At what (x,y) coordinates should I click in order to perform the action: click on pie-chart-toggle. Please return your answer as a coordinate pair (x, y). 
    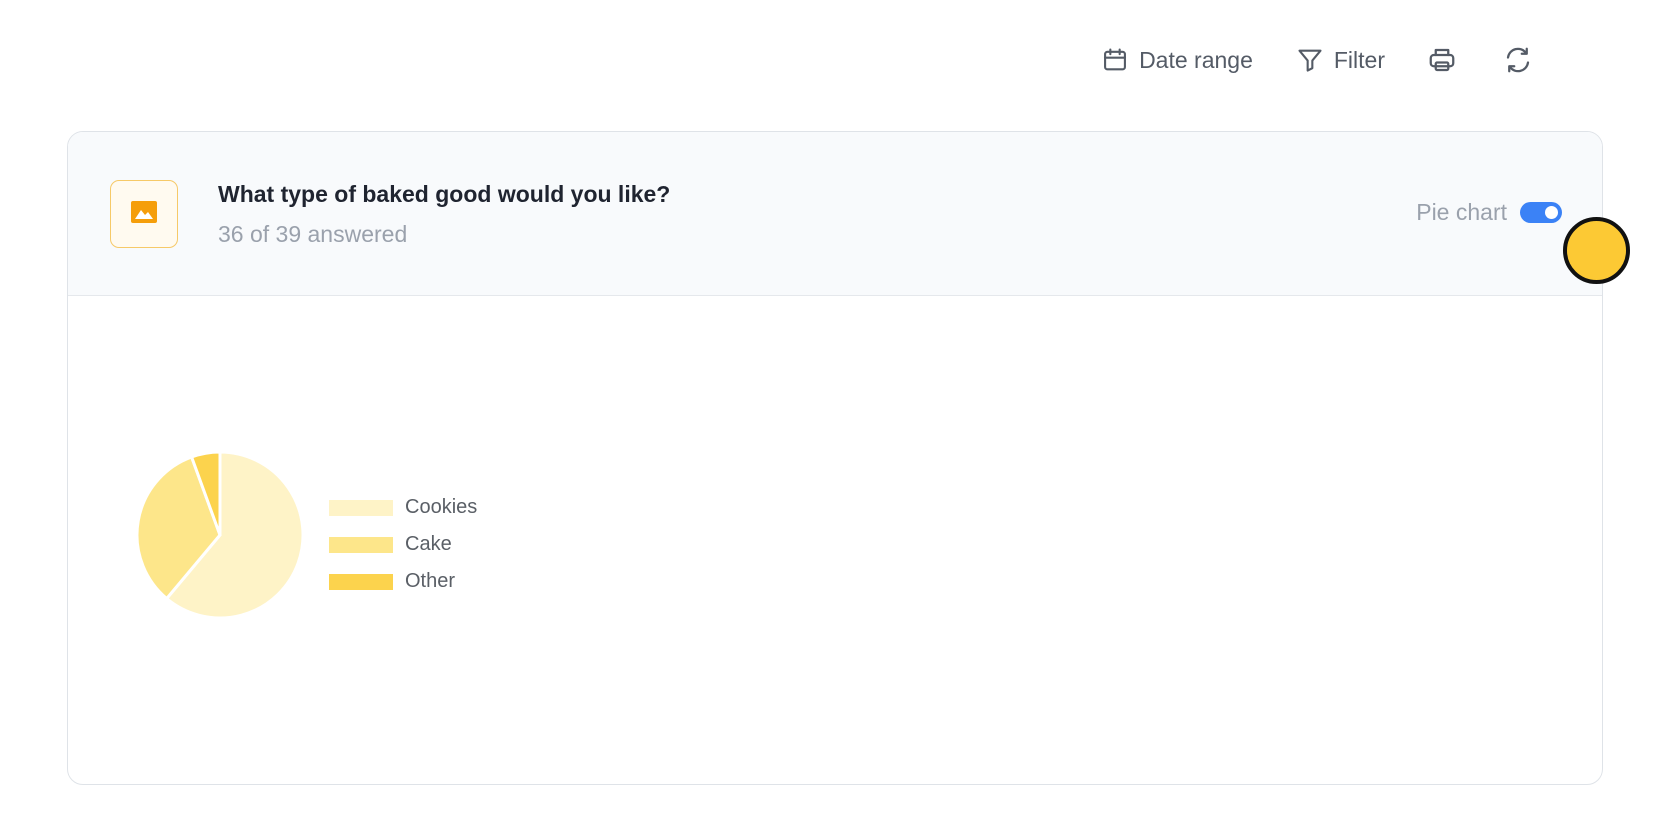
    Looking at the image, I should click on (1541, 212).